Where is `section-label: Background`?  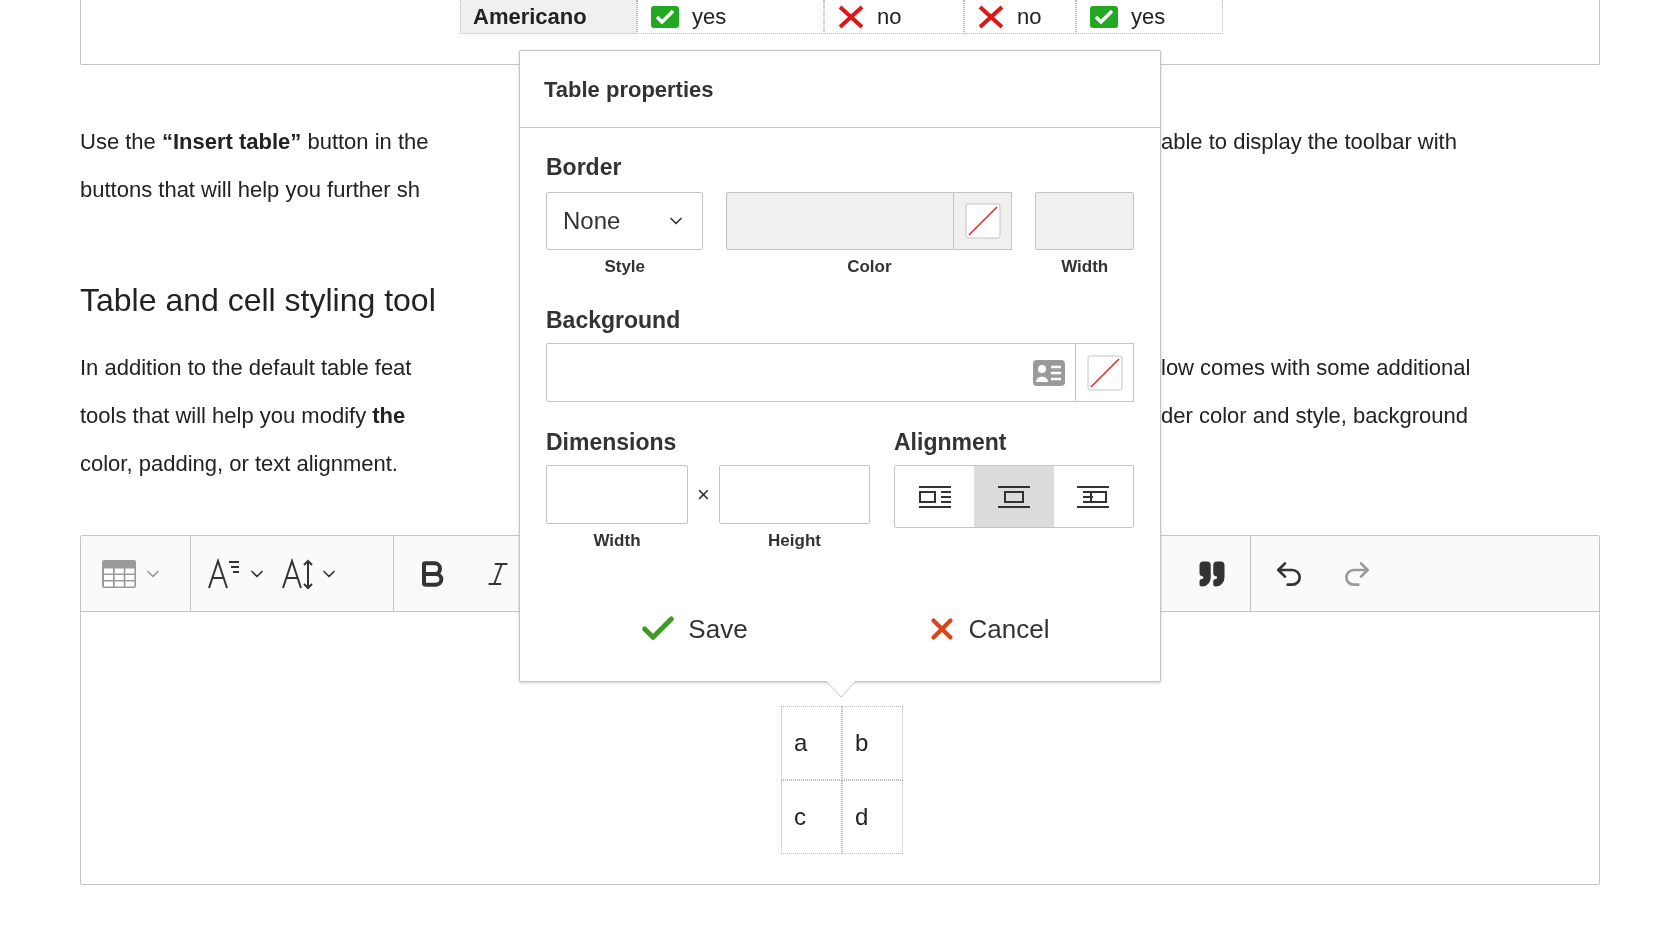 section-label: Background is located at coordinates (613, 320).